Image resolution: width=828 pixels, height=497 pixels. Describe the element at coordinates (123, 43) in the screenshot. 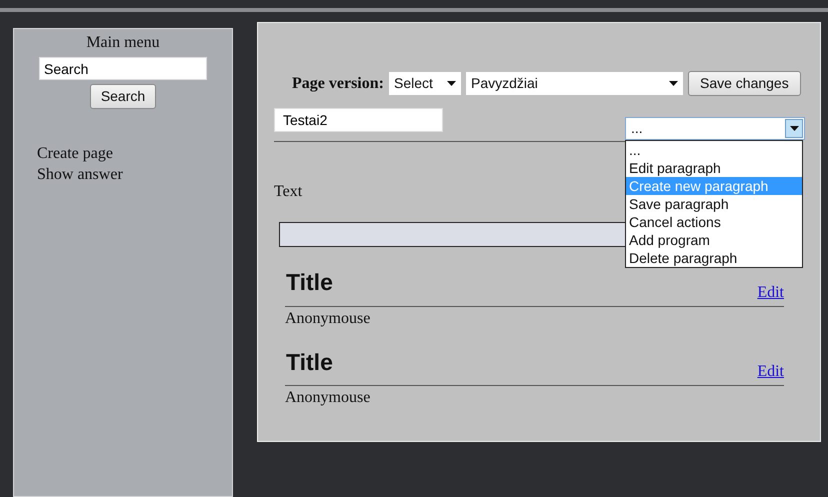

I see `menu-title: Main menu` at that location.